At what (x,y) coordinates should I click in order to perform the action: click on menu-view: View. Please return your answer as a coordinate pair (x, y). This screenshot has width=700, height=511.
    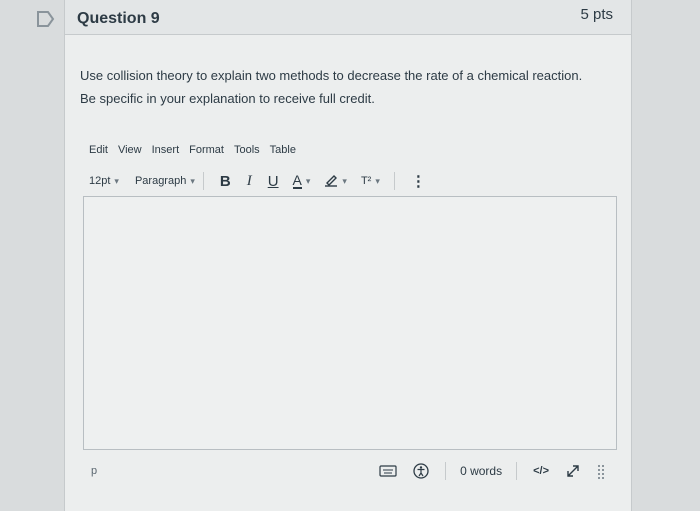
    Looking at the image, I should click on (130, 150).